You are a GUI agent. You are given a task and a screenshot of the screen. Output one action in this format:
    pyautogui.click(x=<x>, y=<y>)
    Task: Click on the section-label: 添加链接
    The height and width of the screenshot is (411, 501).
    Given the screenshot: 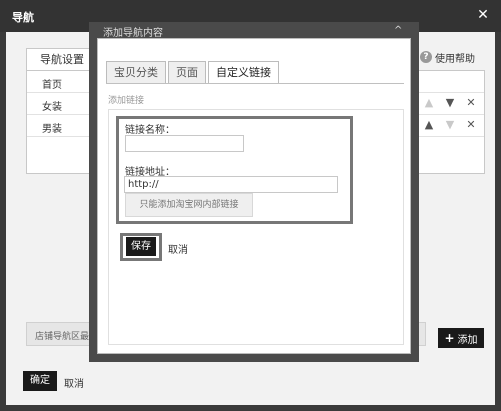 What is the action you would take?
    pyautogui.click(x=126, y=101)
    